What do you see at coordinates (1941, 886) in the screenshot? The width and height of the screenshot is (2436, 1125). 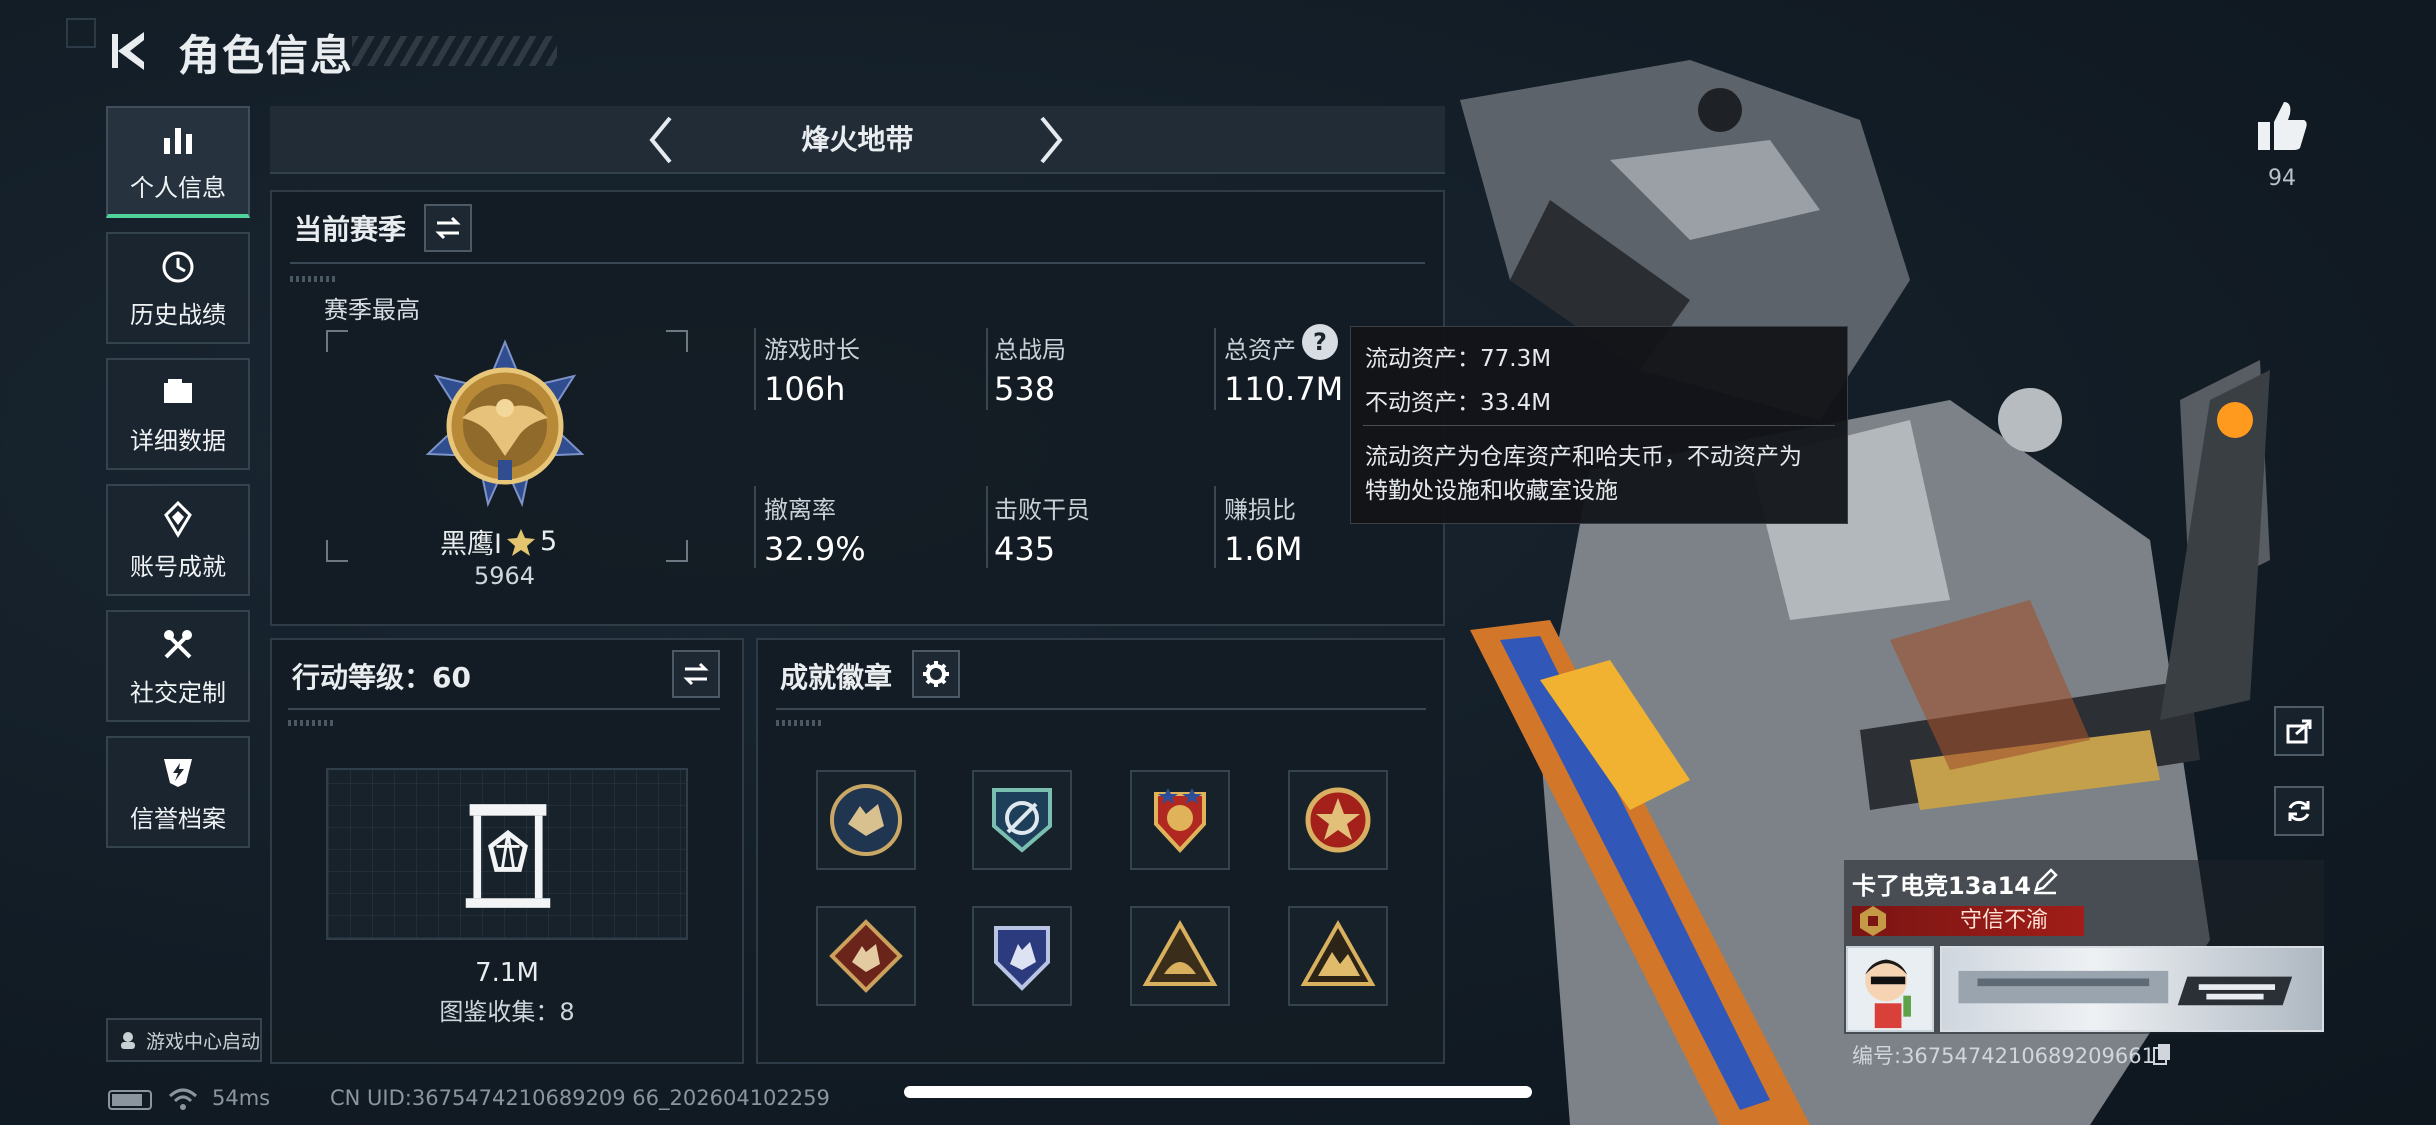 I see `player-name: 卡了电竞13a14` at bounding box center [1941, 886].